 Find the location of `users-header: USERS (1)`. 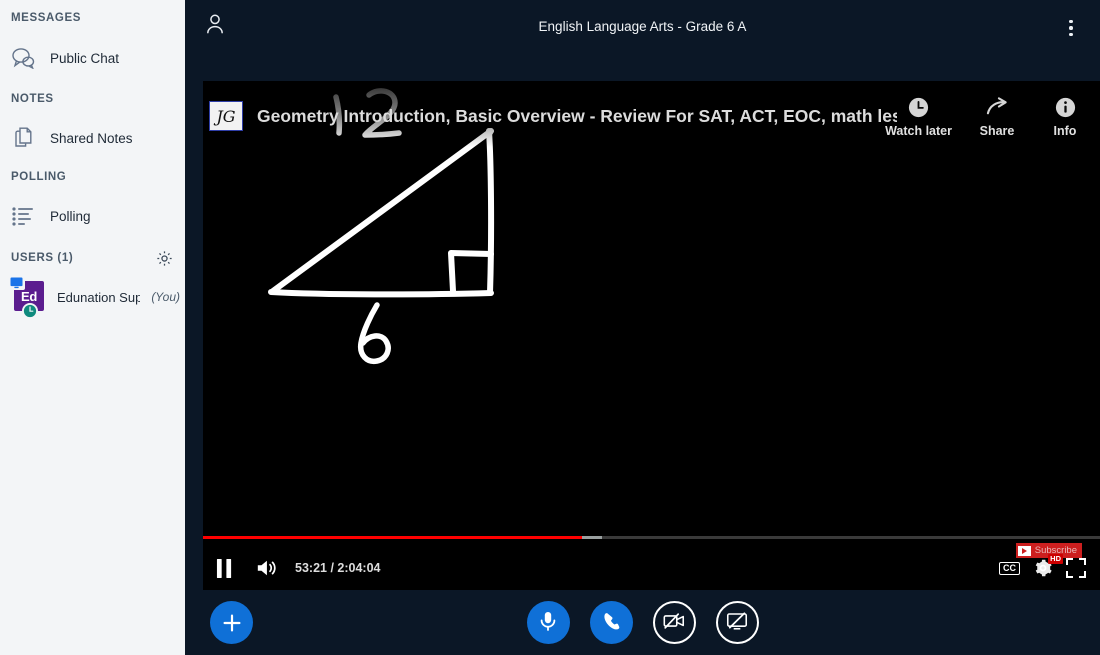

users-header: USERS (1) is located at coordinates (92, 258).